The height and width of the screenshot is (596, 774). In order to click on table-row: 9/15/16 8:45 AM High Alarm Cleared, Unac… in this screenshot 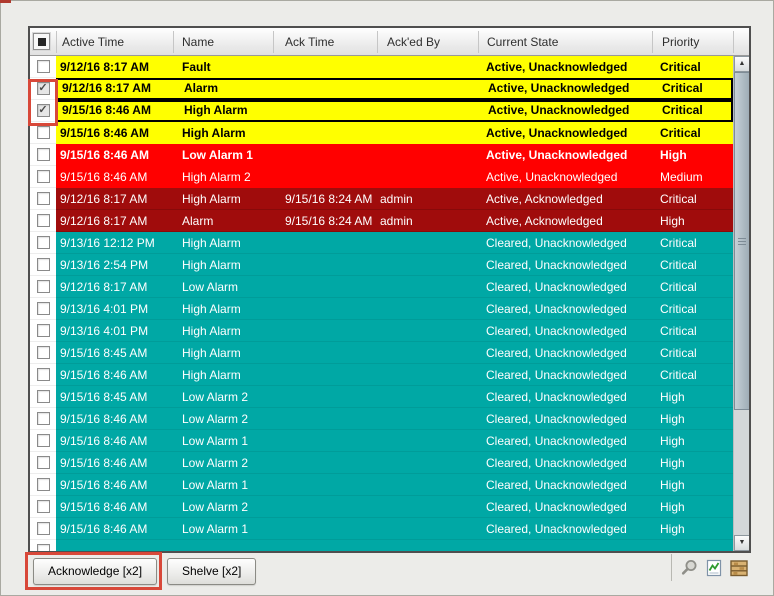, I will do `click(389, 353)`.